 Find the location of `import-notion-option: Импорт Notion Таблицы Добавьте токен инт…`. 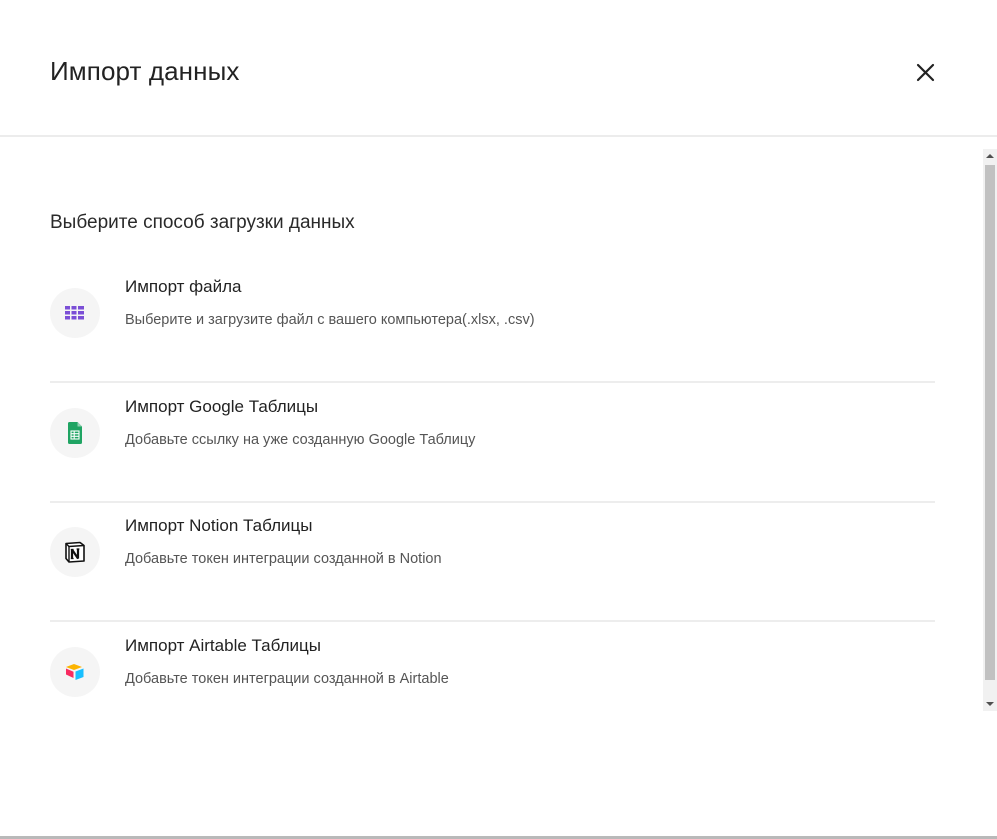

import-notion-option: Импорт Notion Таблицы Добавьте токен инт… is located at coordinates (492, 562).